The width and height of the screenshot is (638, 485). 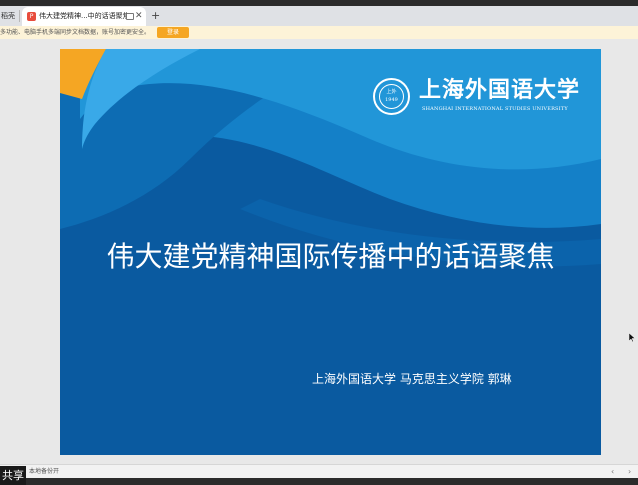 What do you see at coordinates (319, 16) in the screenshot?
I see `browser-tab-strip: 稻壳 P 伟大建党精神...中的话语聚焦 ✕ +` at bounding box center [319, 16].